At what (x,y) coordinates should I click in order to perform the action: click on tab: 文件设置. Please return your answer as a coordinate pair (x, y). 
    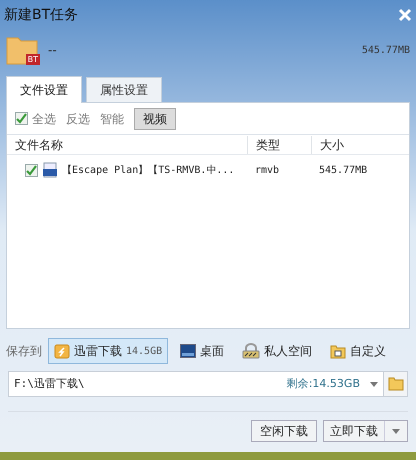
    Looking at the image, I should click on (44, 89).